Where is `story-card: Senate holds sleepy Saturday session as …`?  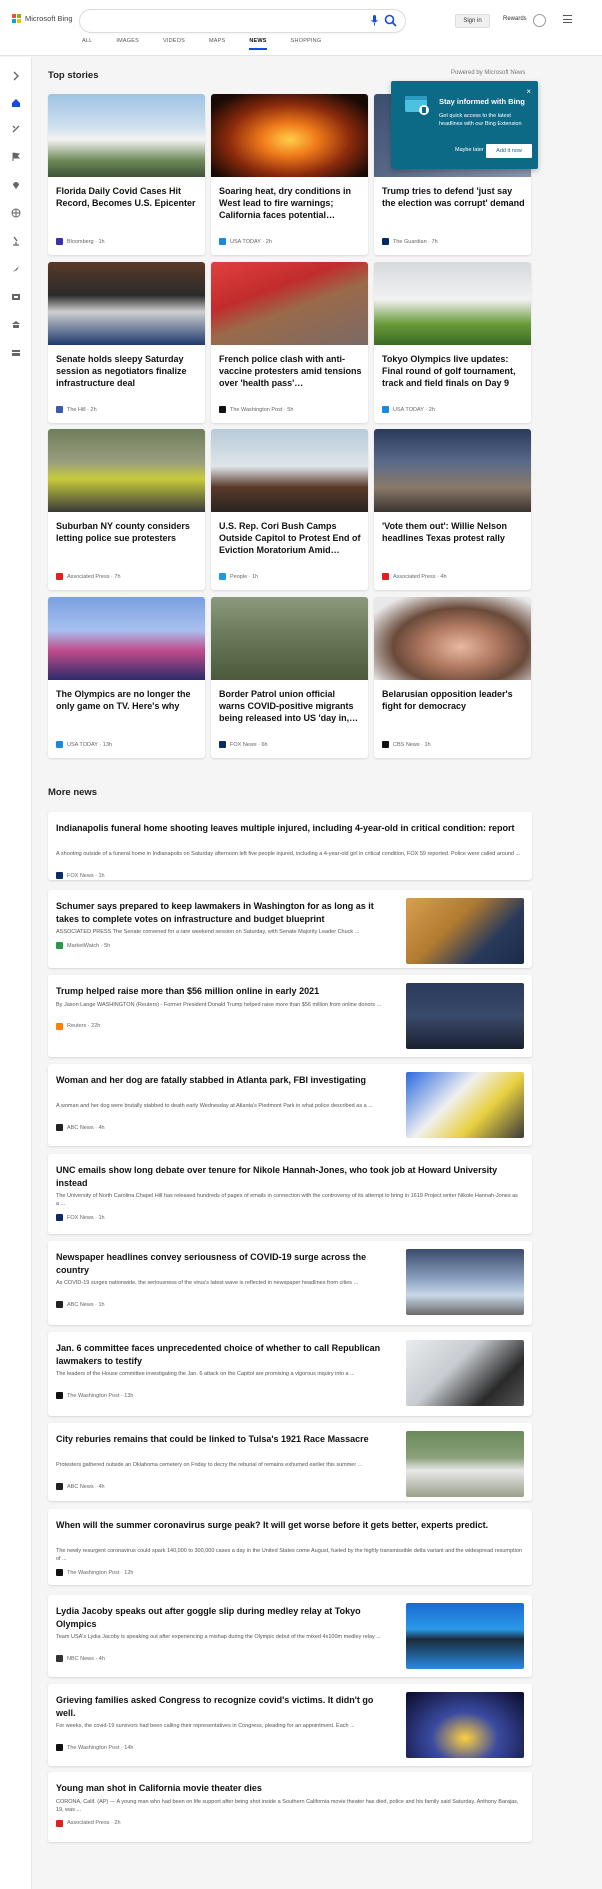
story-card: Senate holds sleepy Saturday session as … is located at coordinates (126, 342).